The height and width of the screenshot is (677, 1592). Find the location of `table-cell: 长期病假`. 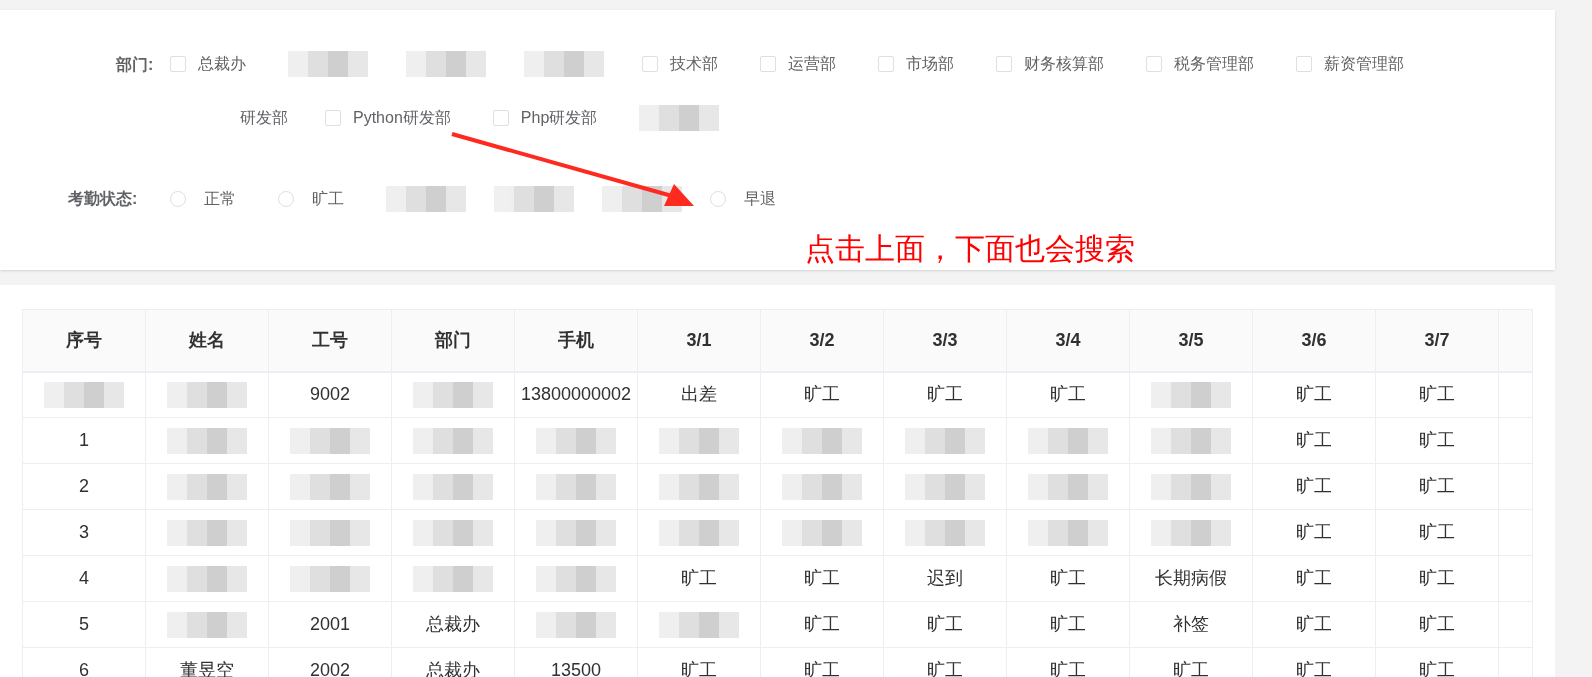

table-cell: 长期病假 is located at coordinates (1191, 578).